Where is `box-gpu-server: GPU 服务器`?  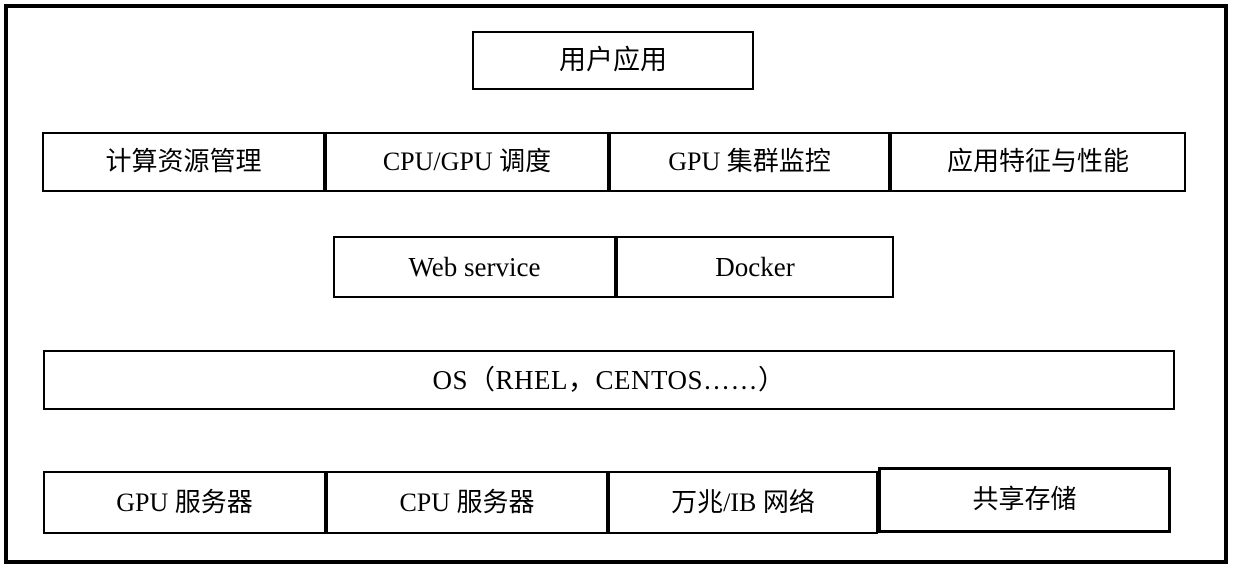
box-gpu-server: GPU 服务器 is located at coordinates (184, 502).